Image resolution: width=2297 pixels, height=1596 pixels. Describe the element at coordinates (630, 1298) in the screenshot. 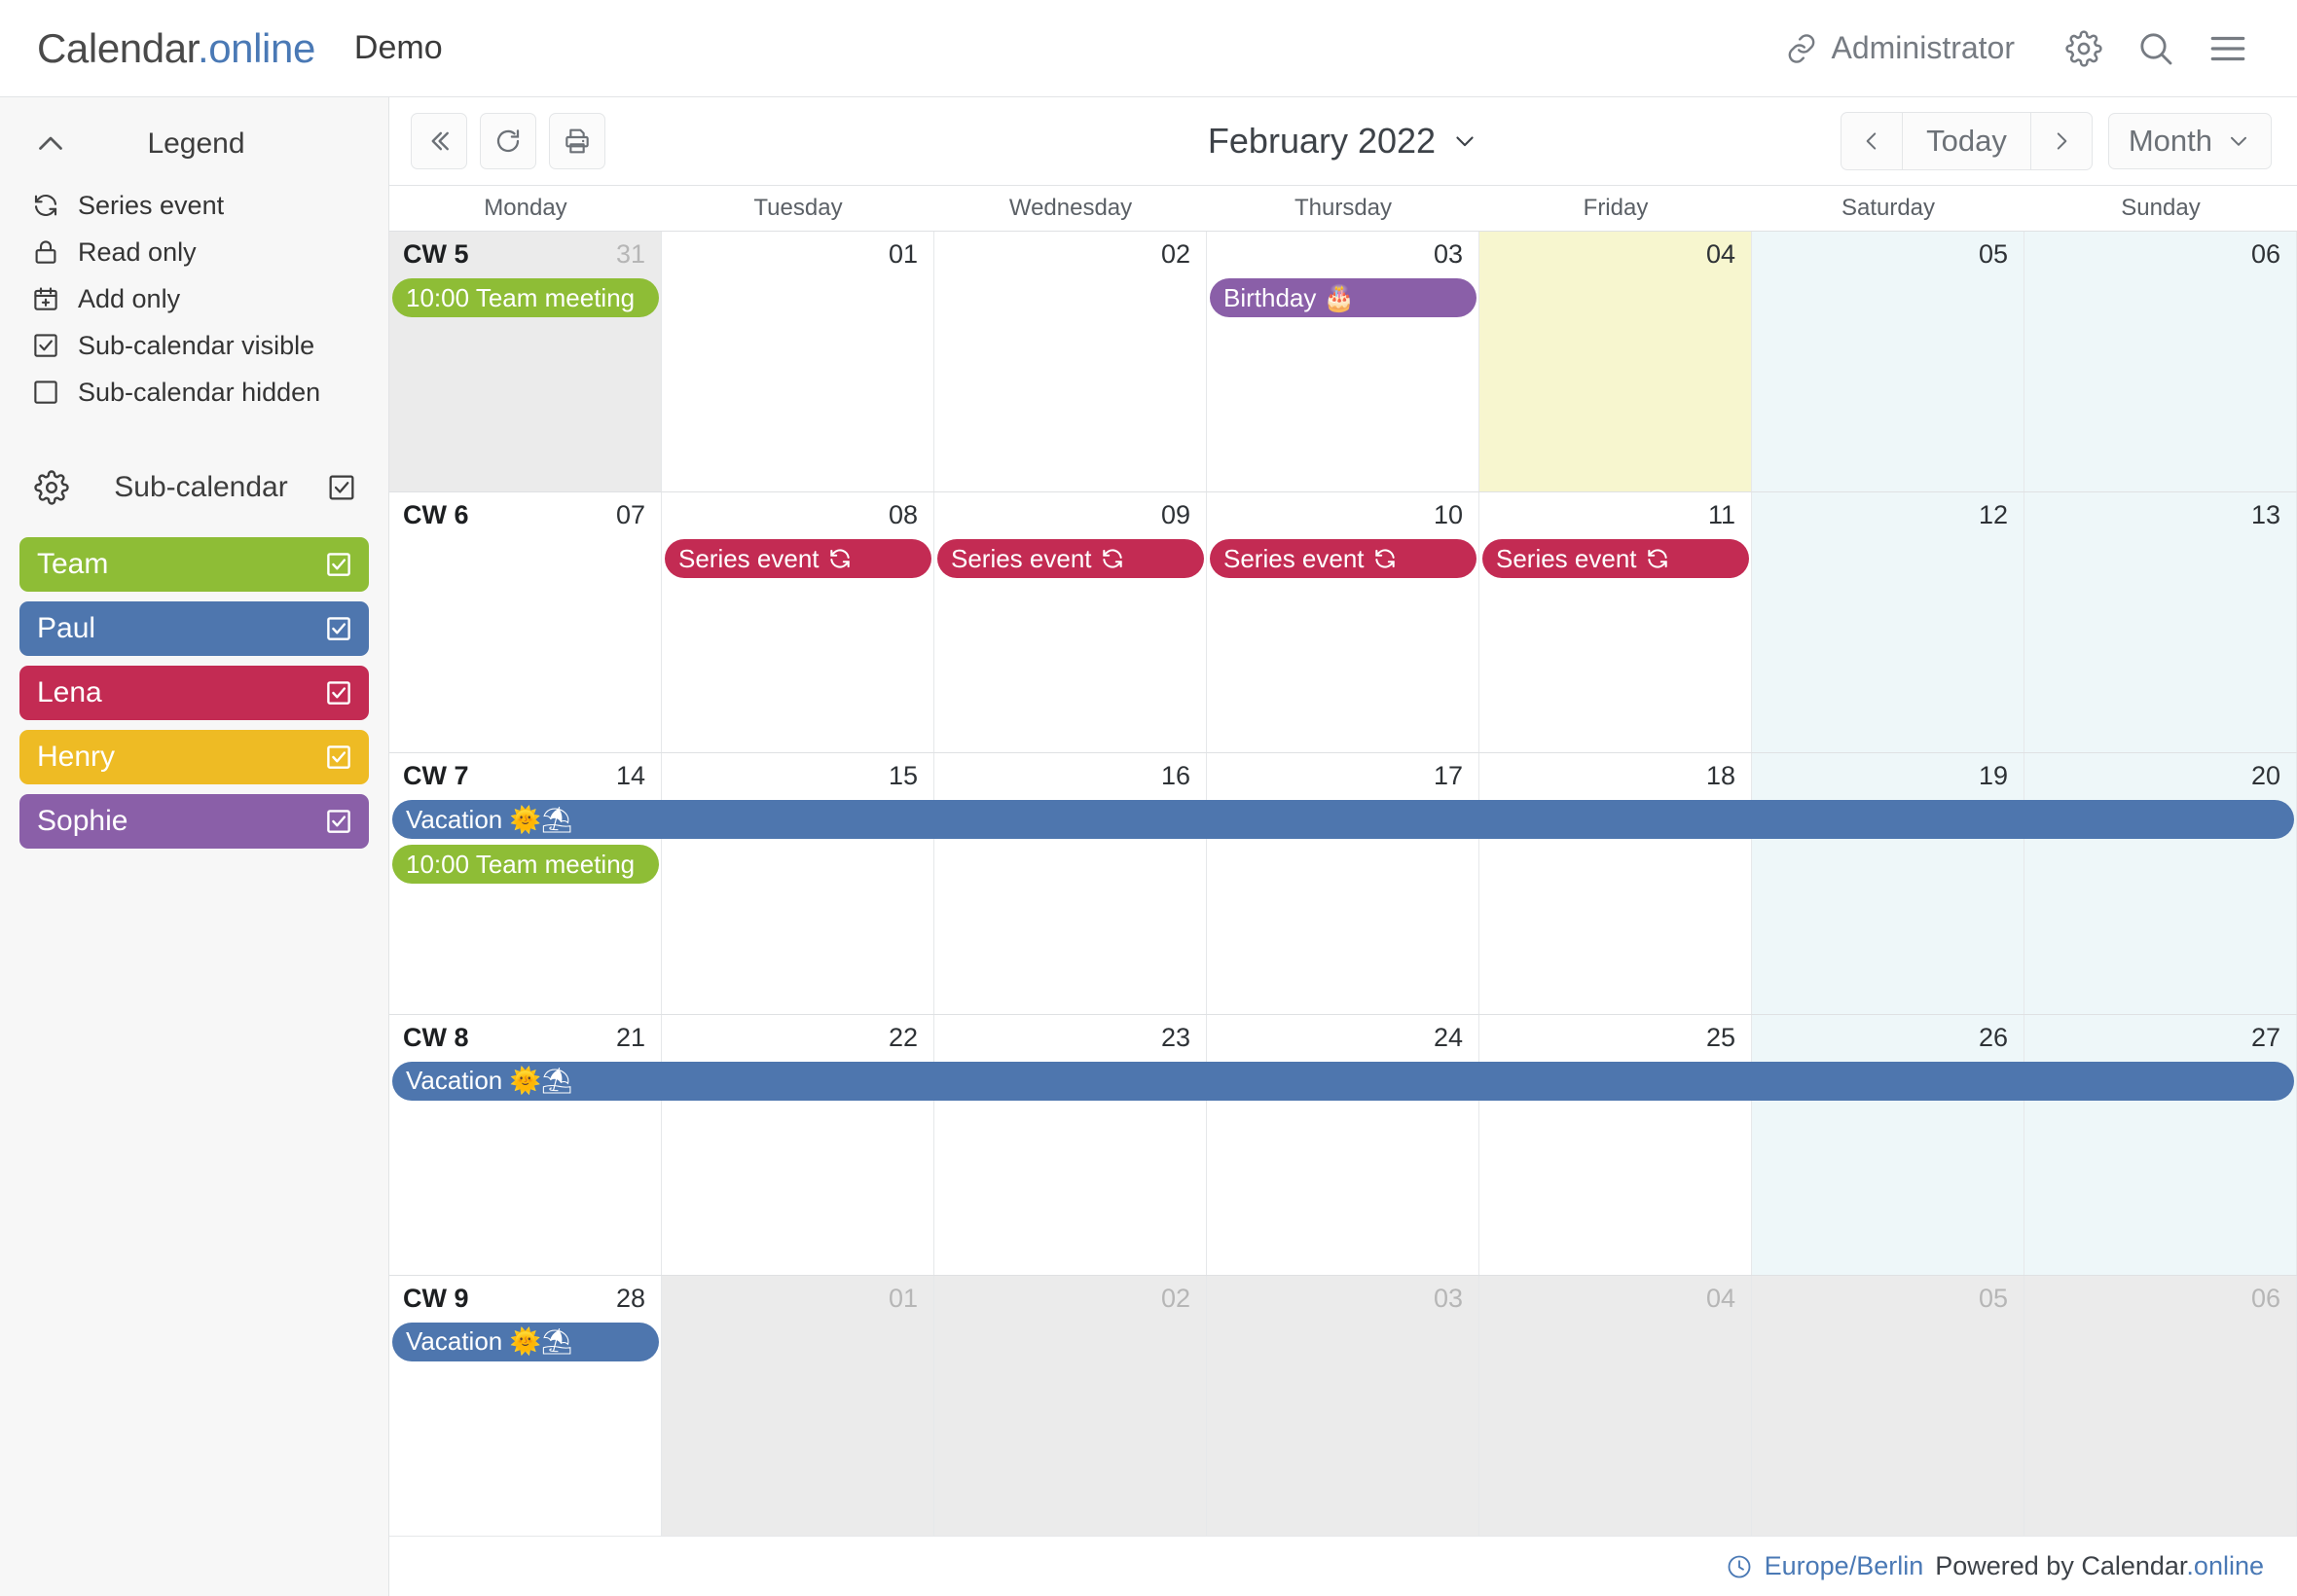

I see `day-number: 28` at that location.